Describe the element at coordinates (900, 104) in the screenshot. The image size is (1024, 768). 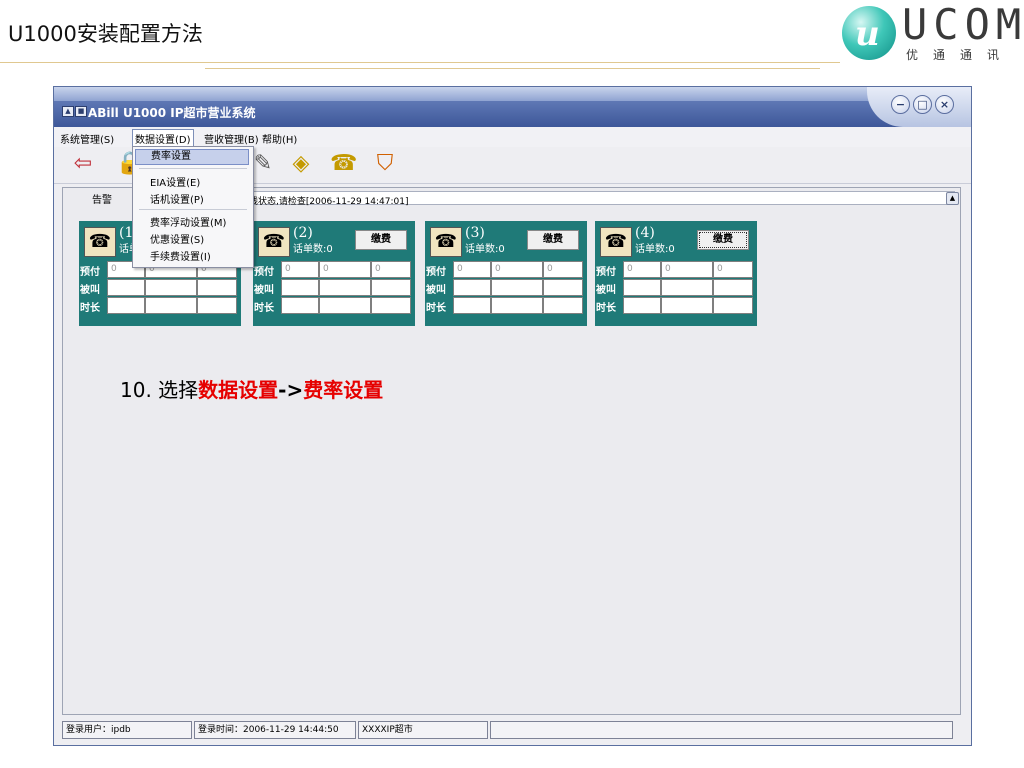
I see `minimize-button: −` at that location.